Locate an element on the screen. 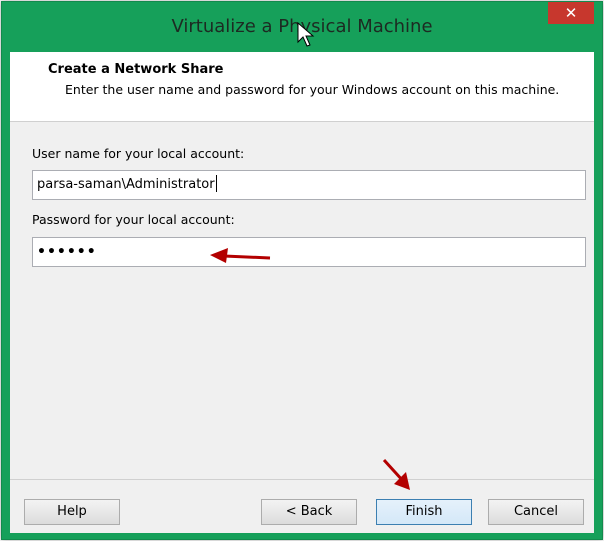 The height and width of the screenshot is (541, 604). back-button: < Back is located at coordinates (309, 512).